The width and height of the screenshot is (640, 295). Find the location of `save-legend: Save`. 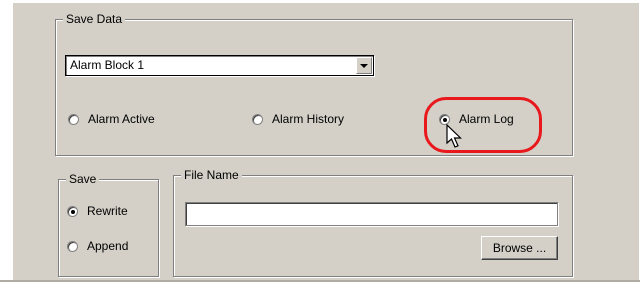

save-legend: Save is located at coordinates (83, 179).